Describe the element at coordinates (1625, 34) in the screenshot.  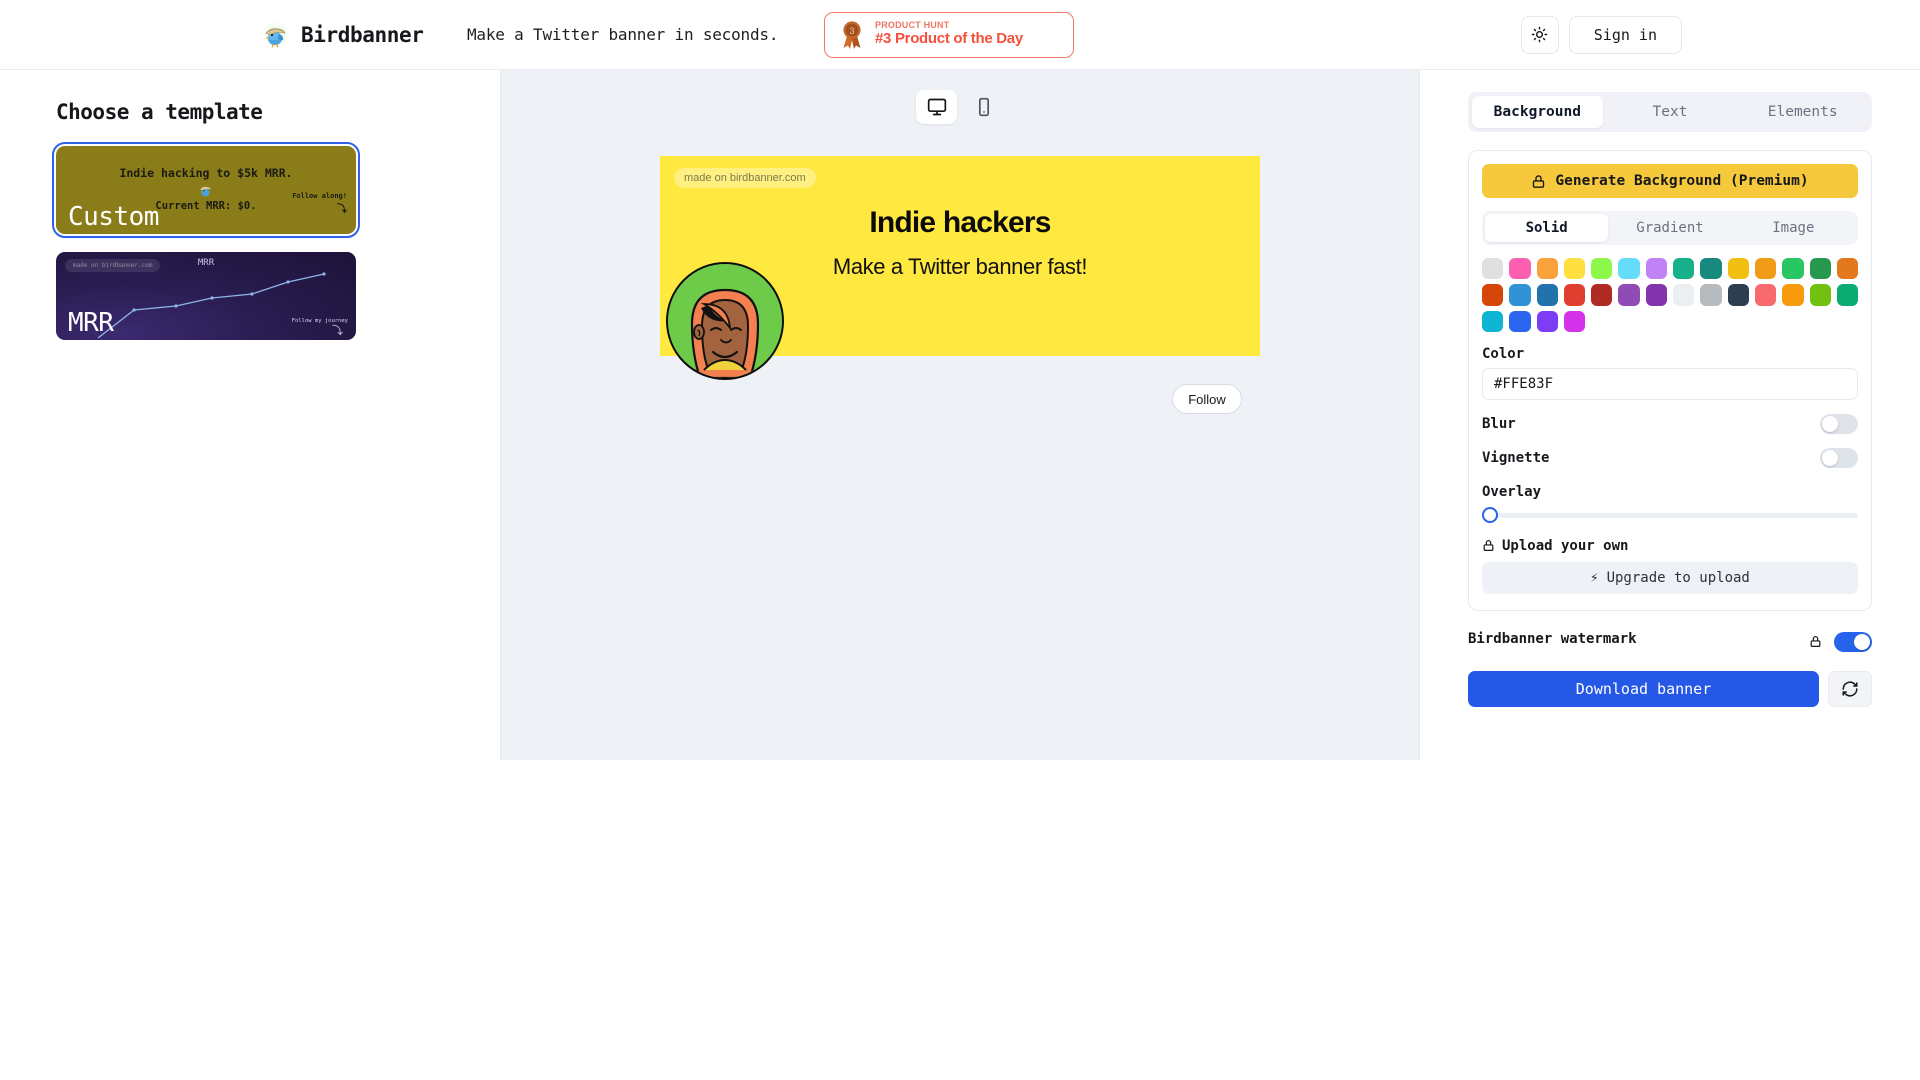
I see `sign-in-button: Sign in` at that location.